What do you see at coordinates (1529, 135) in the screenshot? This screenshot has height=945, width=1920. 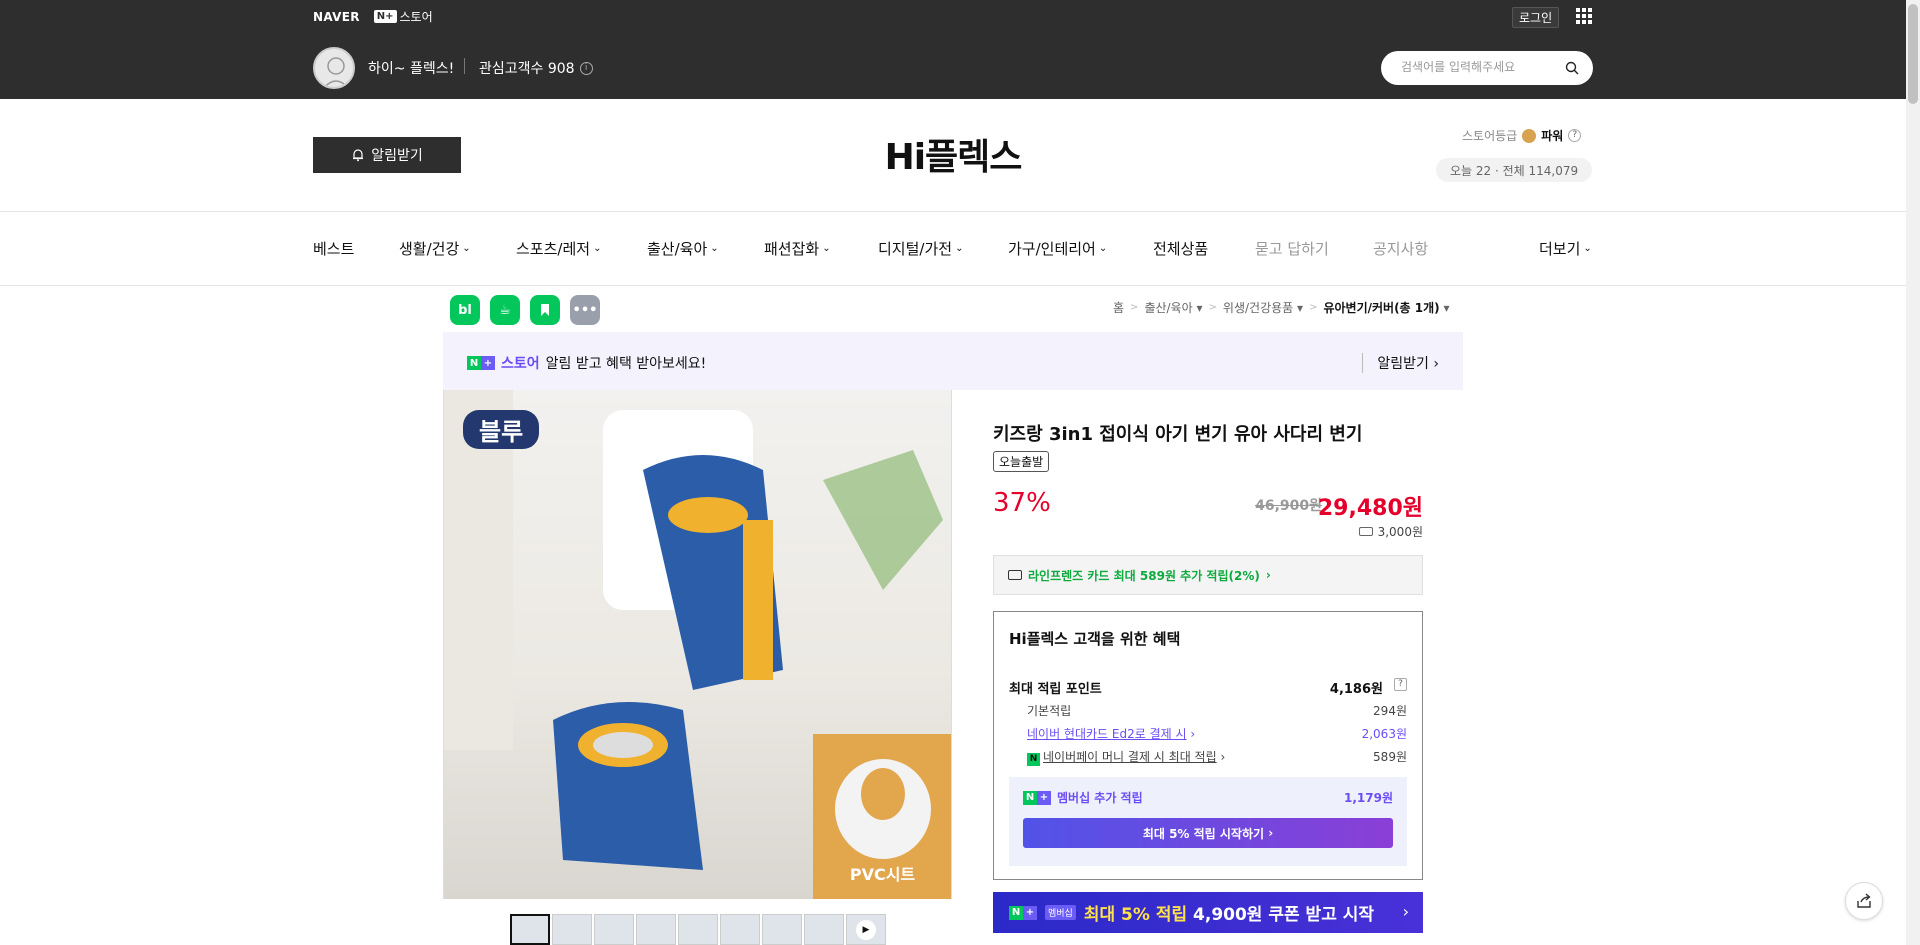 I see `medal-icon` at bounding box center [1529, 135].